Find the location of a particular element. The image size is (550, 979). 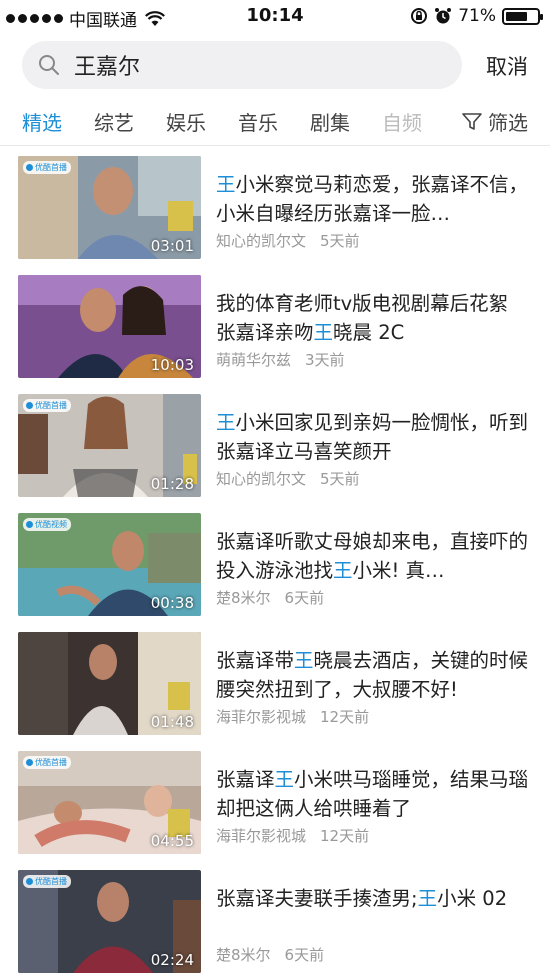

filter-icon is located at coordinates (472, 121).